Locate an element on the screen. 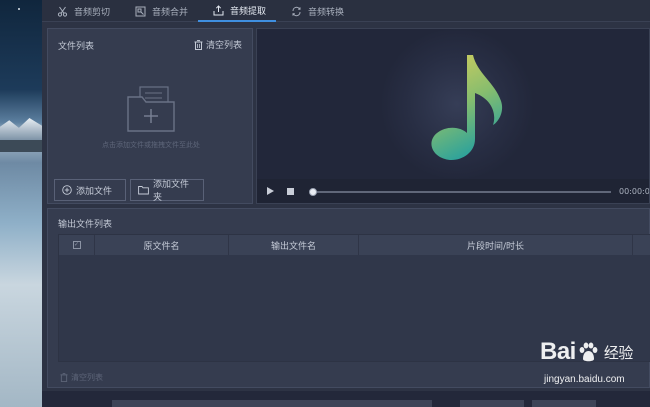  column-spacer is located at coordinates (641, 245).